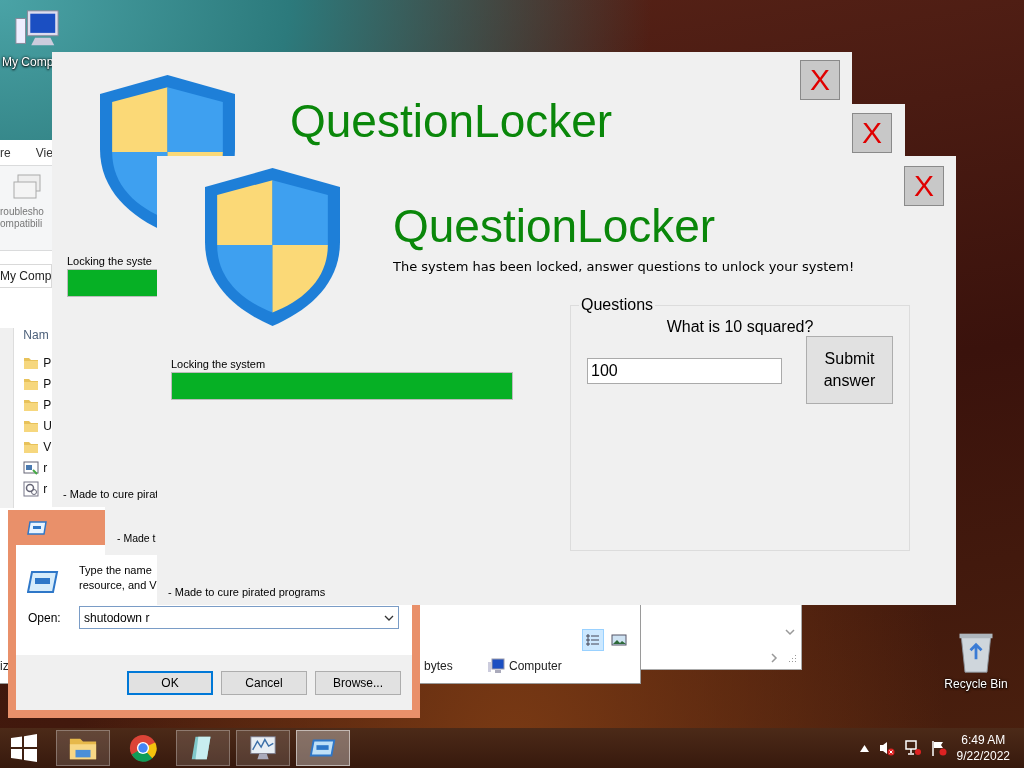 This screenshot has height=768, width=1024. What do you see at coordinates (247, 592) in the screenshot?
I see `footer-text: - Made to cure pirated programs` at bounding box center [247, 592].